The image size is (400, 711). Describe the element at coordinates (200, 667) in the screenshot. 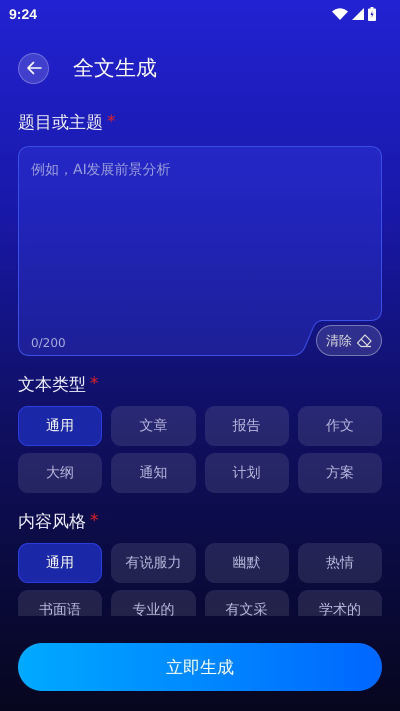

I see `generate-button: 立即生成` at that location.